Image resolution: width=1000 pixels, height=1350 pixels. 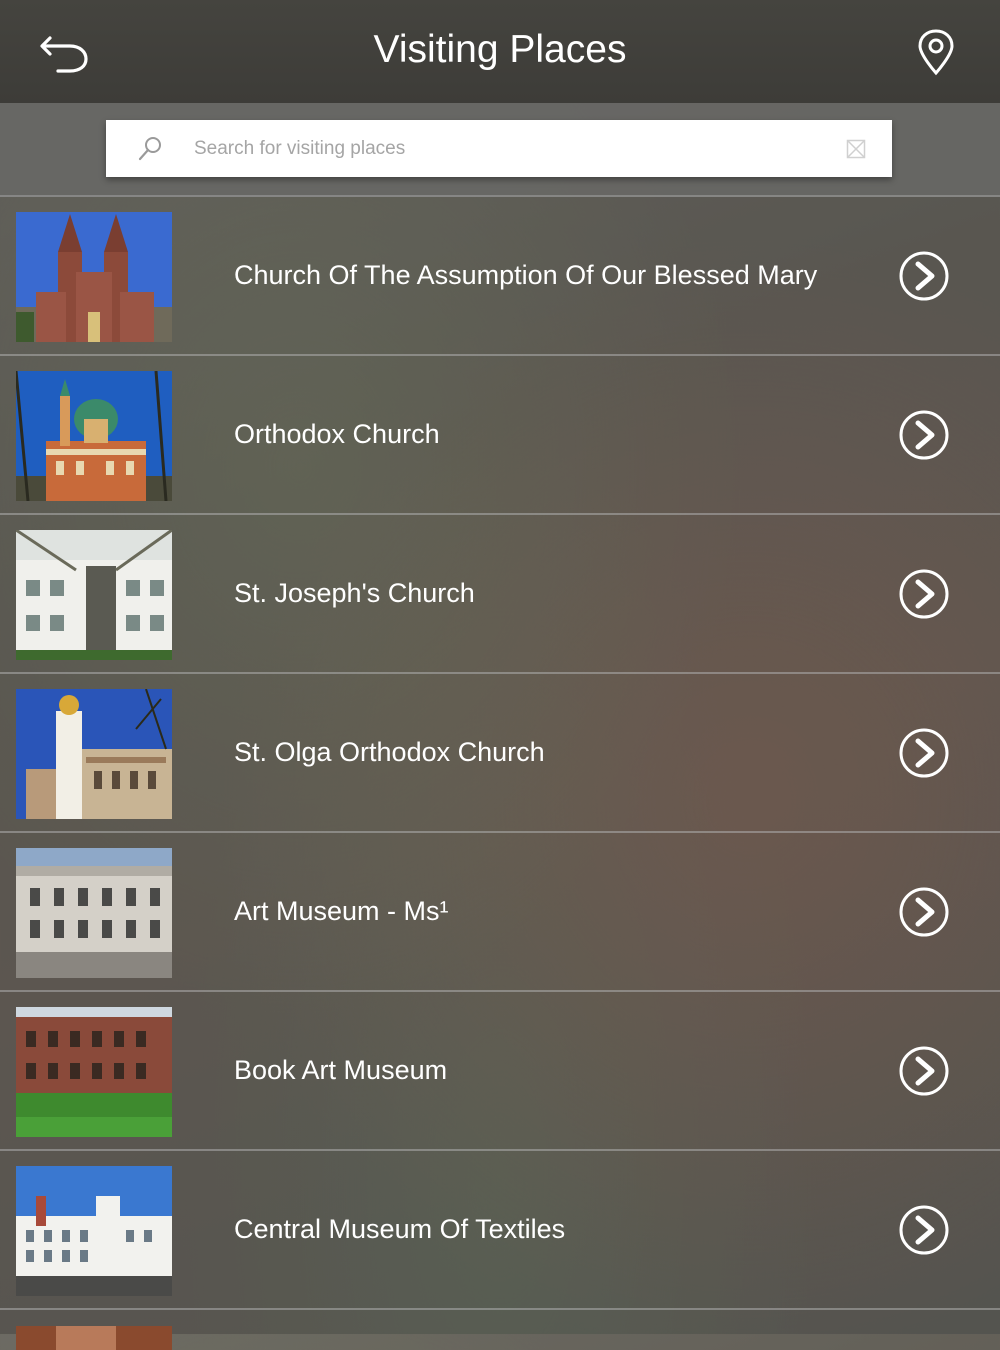 I want to click on list-item: St. Joseph's Church, so click(x=500, y=594).